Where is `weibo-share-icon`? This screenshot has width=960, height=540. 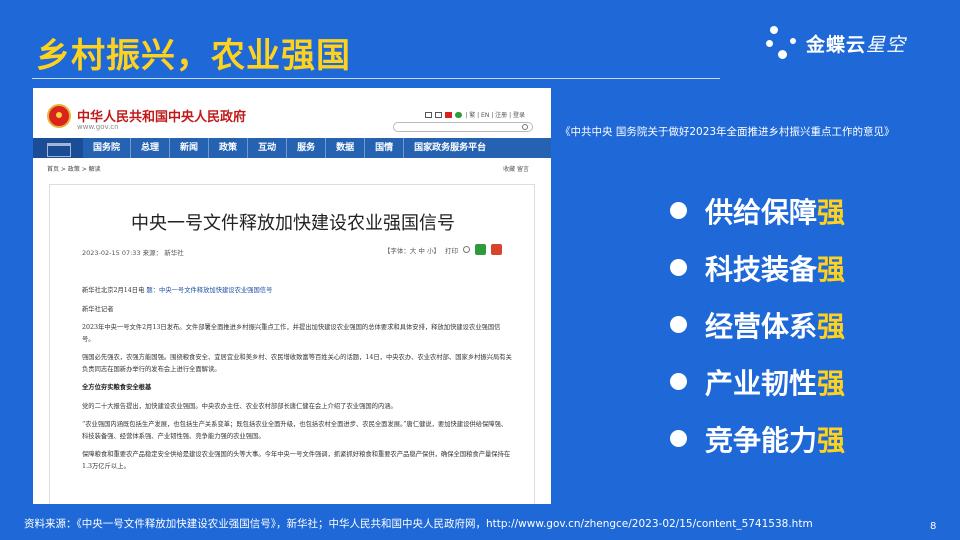
weibo-share-icon is located at coordinates (496, 249).